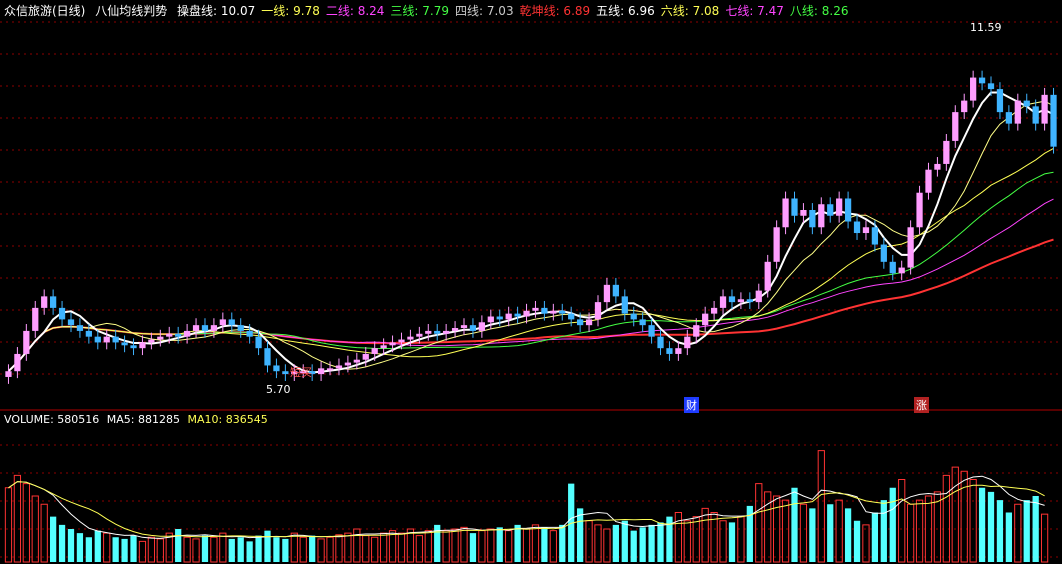 This screenshot has width=1062, height=564. I want to click on zhang-tag: 涨, so click(921, 405).